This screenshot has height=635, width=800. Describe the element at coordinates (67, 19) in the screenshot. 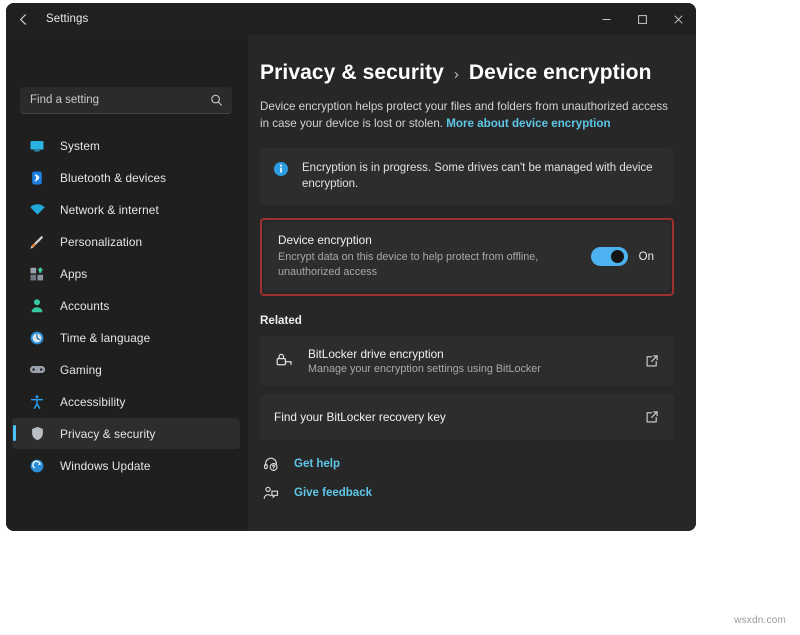

I see `window-title: Settings` at that location.